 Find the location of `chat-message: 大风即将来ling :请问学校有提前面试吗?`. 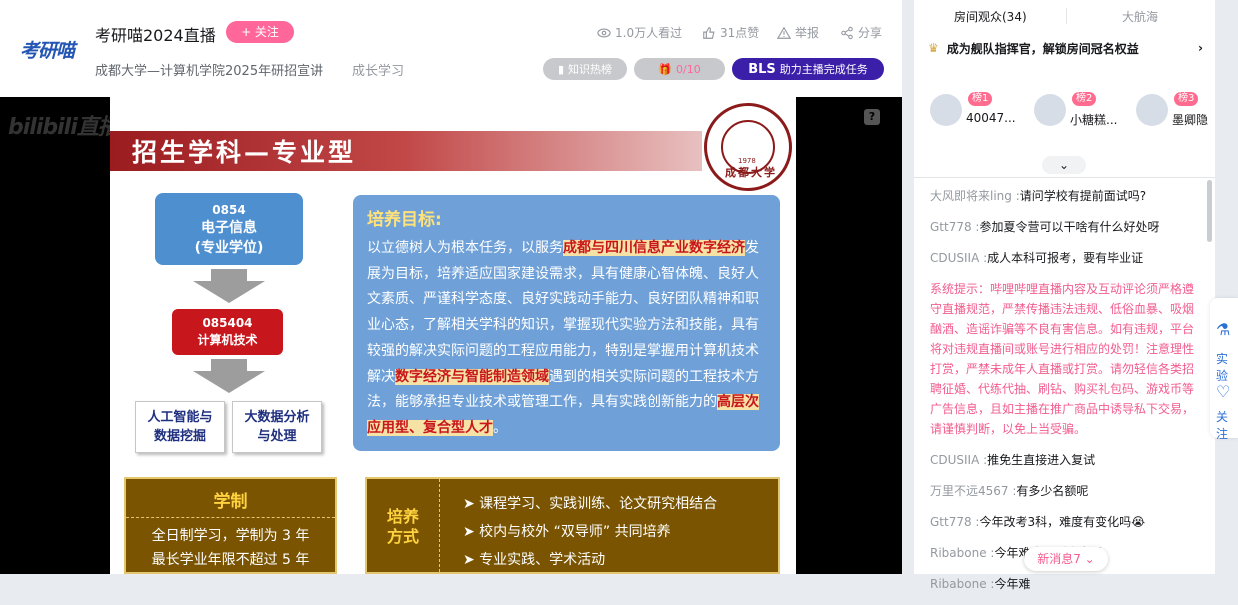

chat-message: 大风即将来ling :请问学校有提前面试吗? is located at coordinates (1065, 196).